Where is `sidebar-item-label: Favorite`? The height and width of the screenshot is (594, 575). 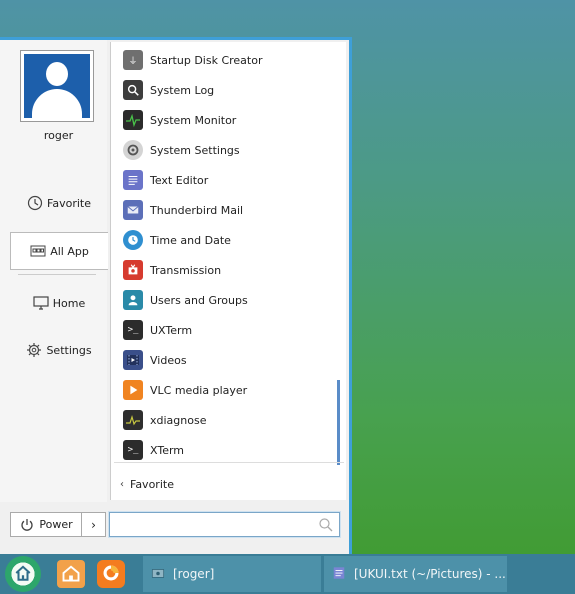
sidebar-item-label: Favorite is located at coordinates (69, 203).